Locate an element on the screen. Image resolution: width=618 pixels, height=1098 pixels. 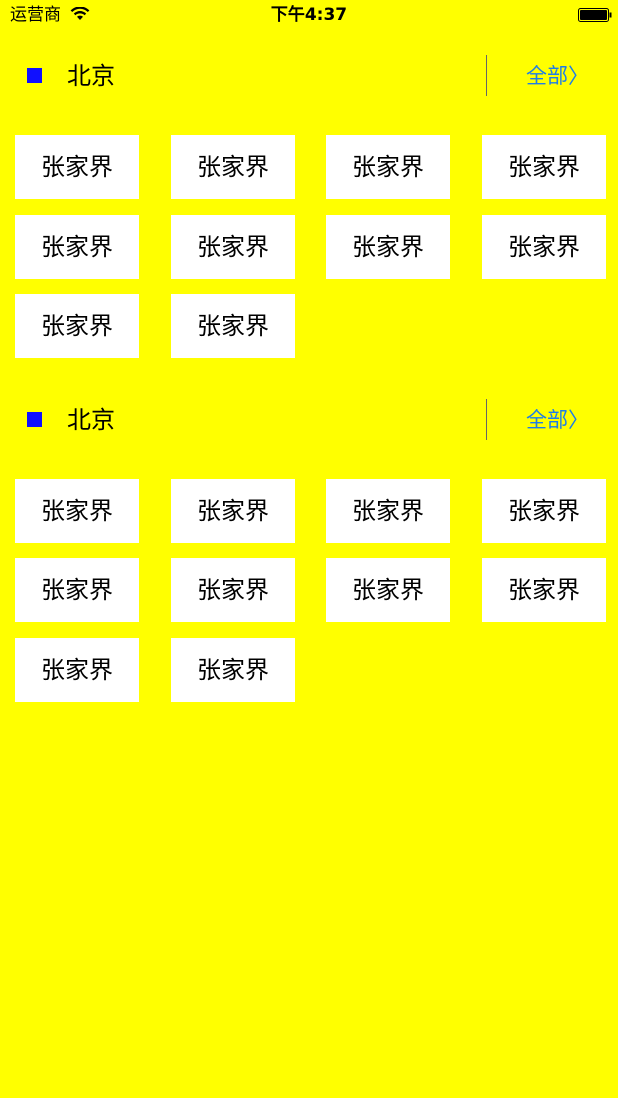
status-time: 下午4:37 is located at coordinates (309, 15).